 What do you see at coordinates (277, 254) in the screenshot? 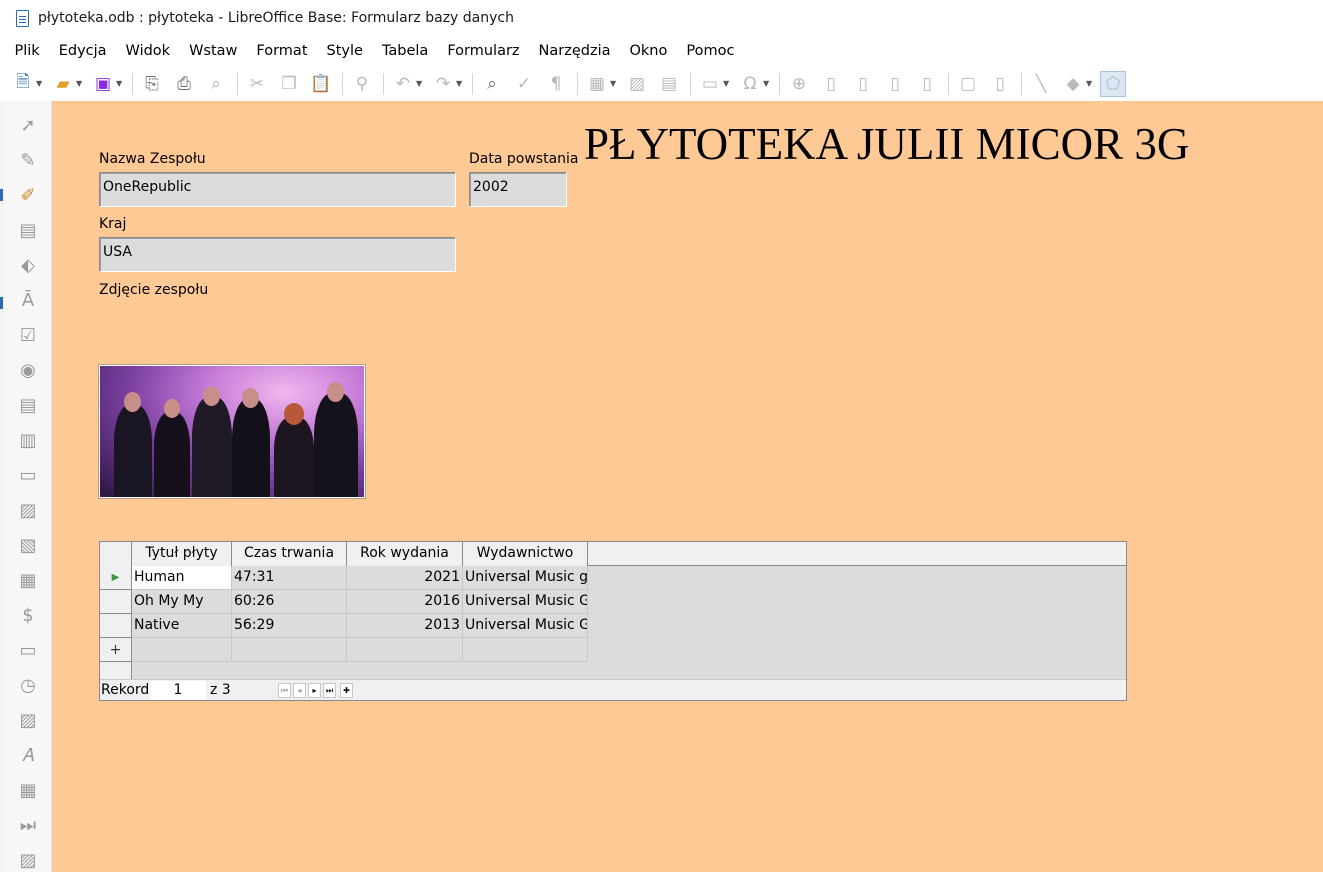
I see `country-field: USA` at bounding box center [277, 254].